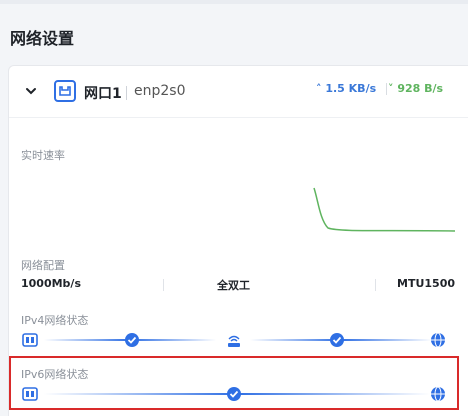 The image size is (468, 416). What do you see at coordinates (233, 285) in the screenshot?
I see `duplex-mode: 全双工` at bounding box center [233, 285].